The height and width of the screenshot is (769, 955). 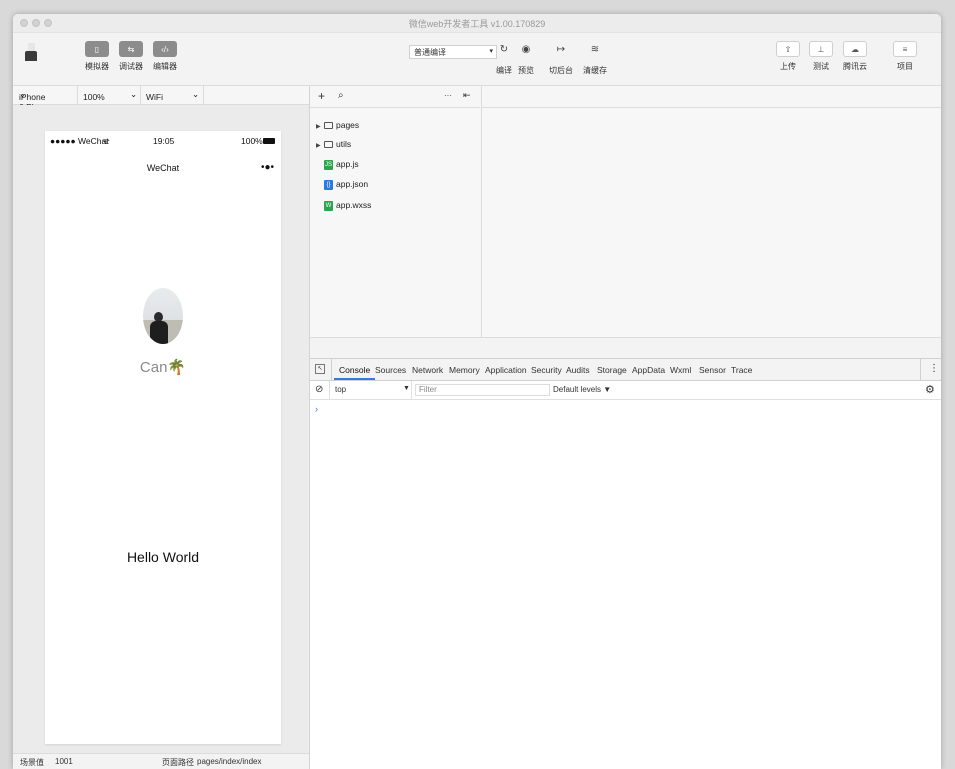 I want to click on tencent-cloud-button: ☁, so click(x=855, y=49).